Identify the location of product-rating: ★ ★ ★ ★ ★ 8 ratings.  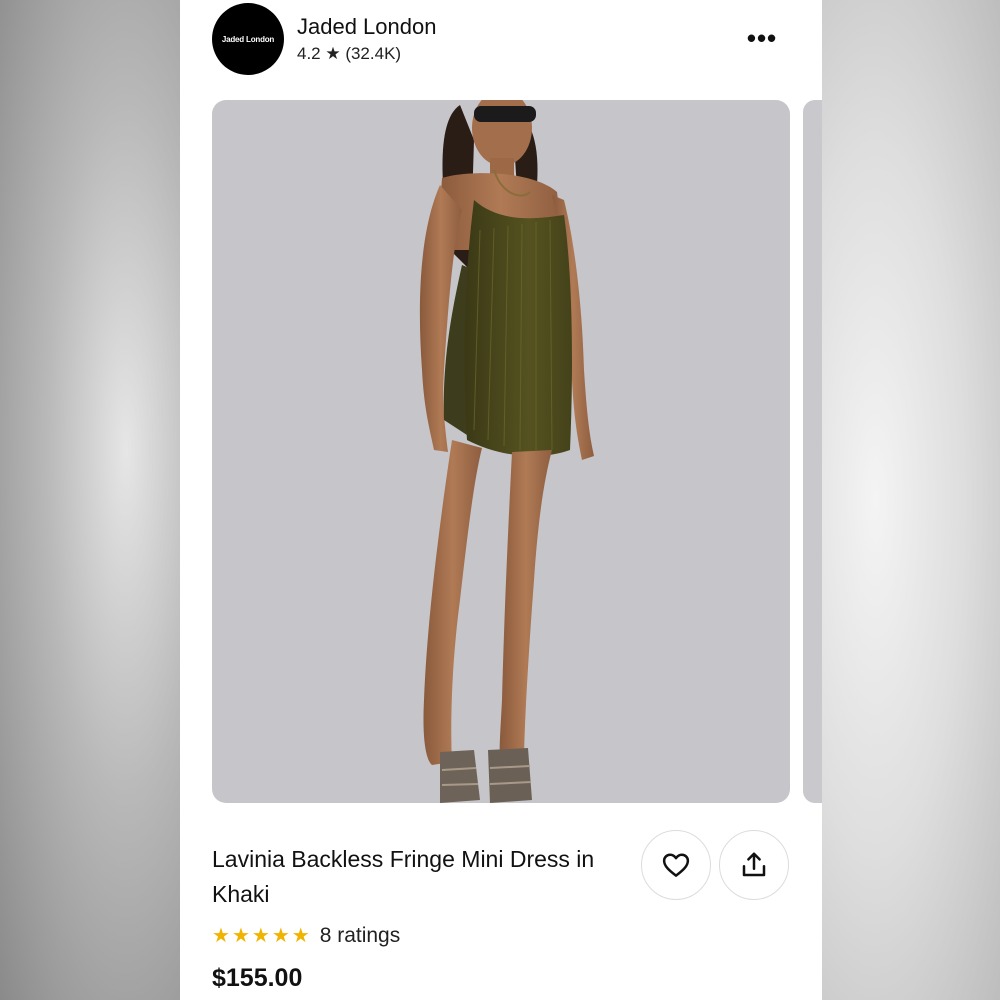
(306, 936).